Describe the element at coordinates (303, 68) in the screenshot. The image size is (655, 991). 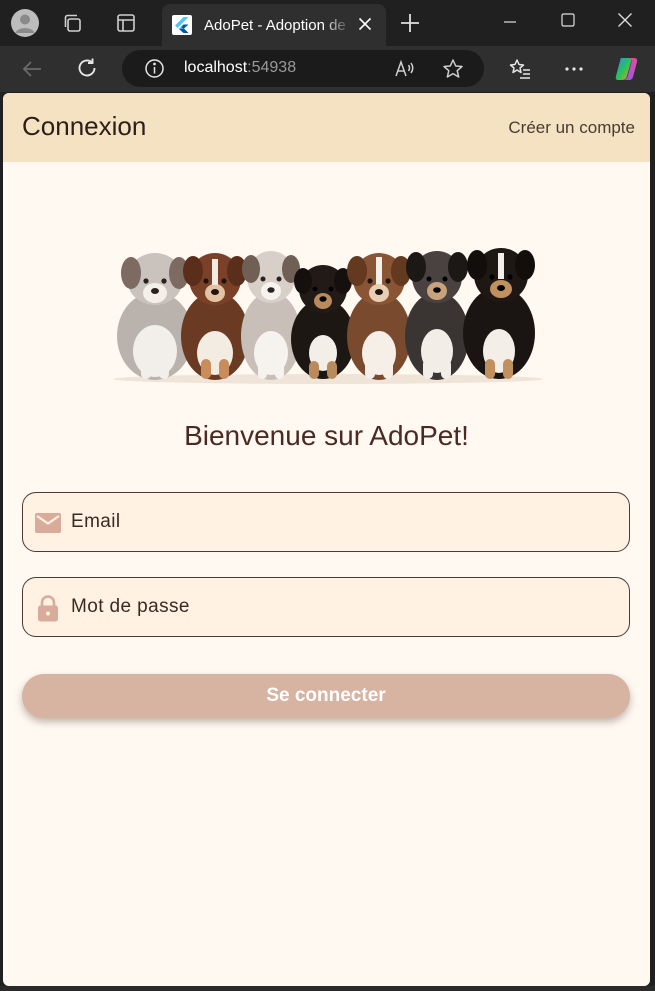
I see `address-bar: localhost:54938` at that location.